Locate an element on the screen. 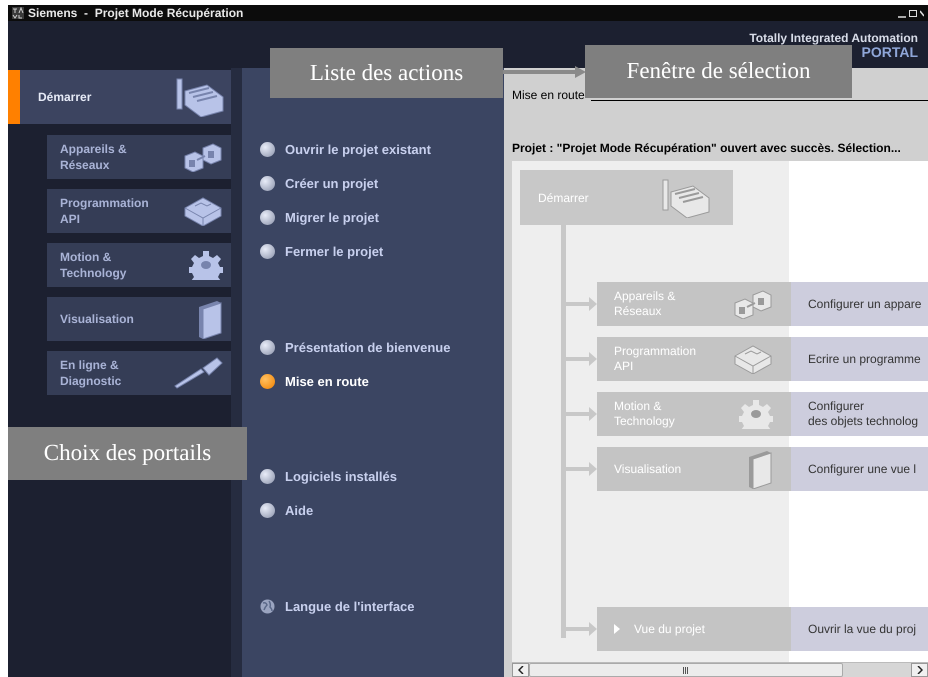 The image size is (928, 677). action-link: Créer un projet is located at coordinates (382, 183).